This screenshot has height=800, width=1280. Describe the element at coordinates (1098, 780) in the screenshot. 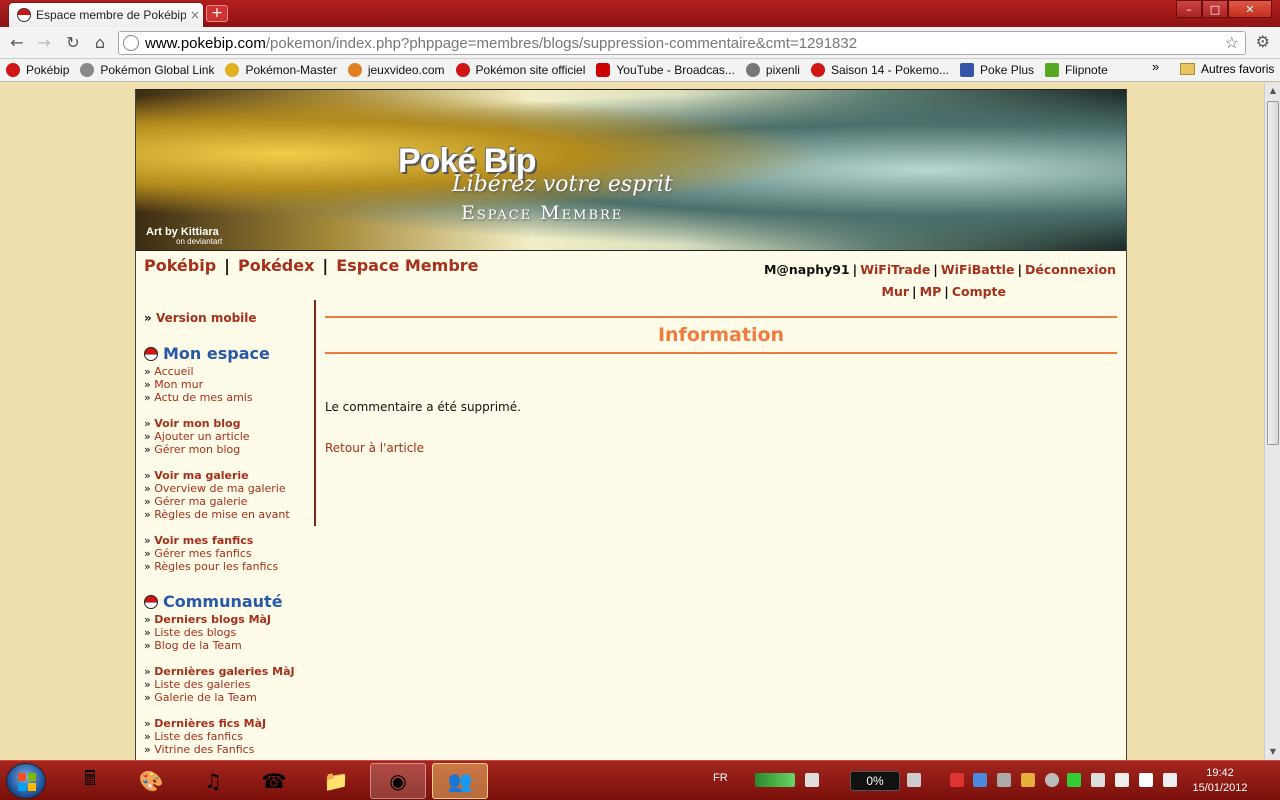

I see `device-icon` at that location.